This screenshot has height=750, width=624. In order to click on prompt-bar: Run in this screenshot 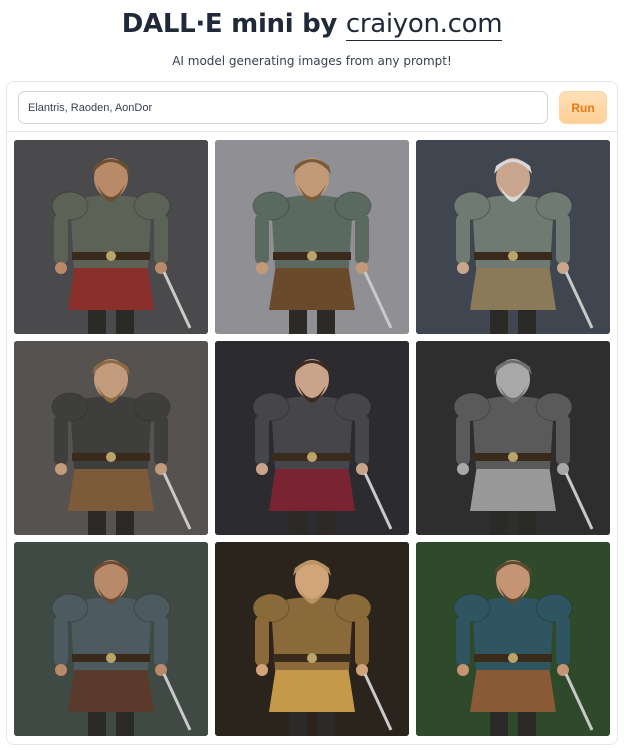, I will do `click(312, 107)`.